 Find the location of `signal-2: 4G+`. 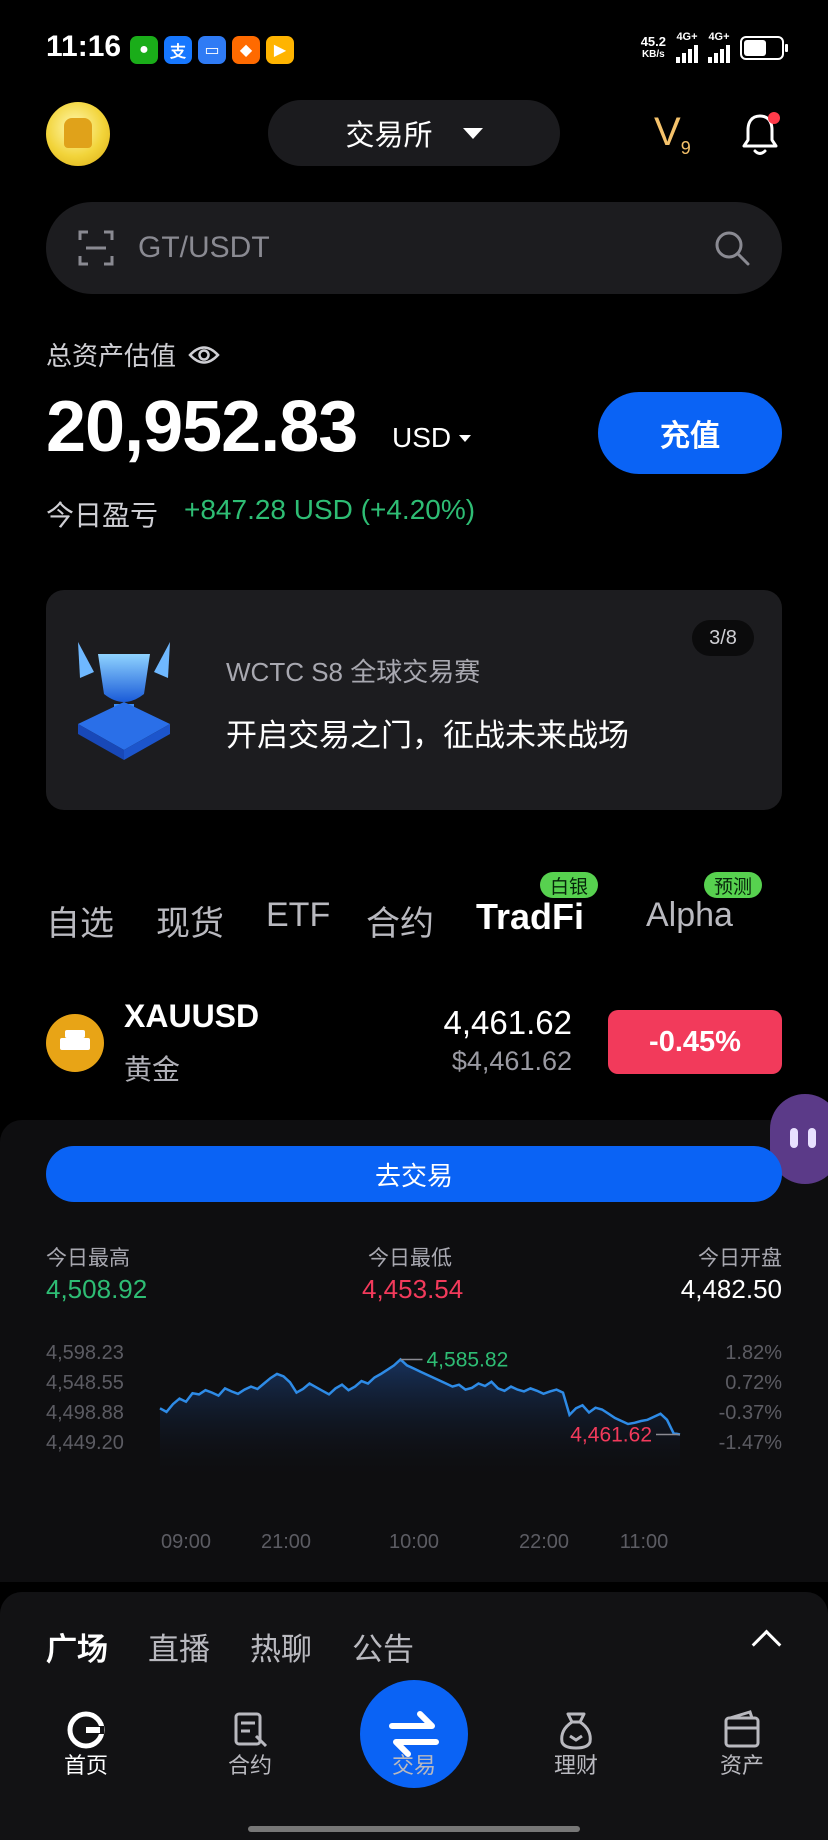

signal-2: 4G+ is located at coordinates (719, 47).